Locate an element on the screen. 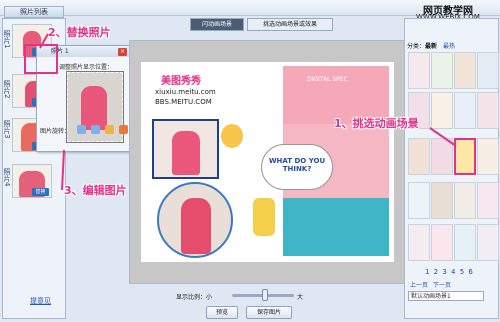 The height and width of the screenshot is (322, 500). arrow-step3 is located at coordinates (63, 170).